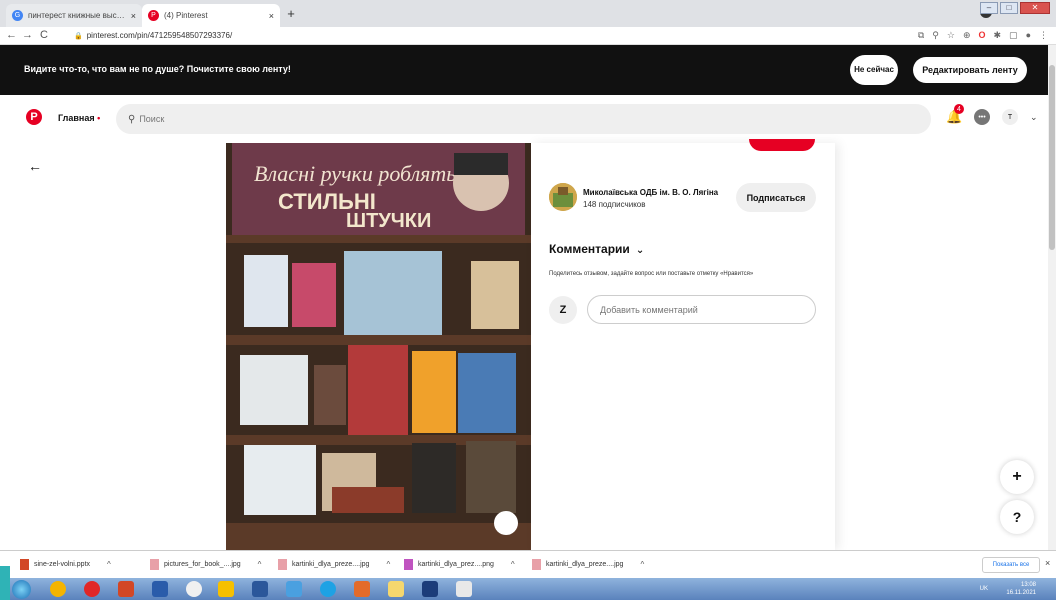  Describe the element at coordinates (563, 310) in the screenshot. I see `comment-avatar: Z` at that location.